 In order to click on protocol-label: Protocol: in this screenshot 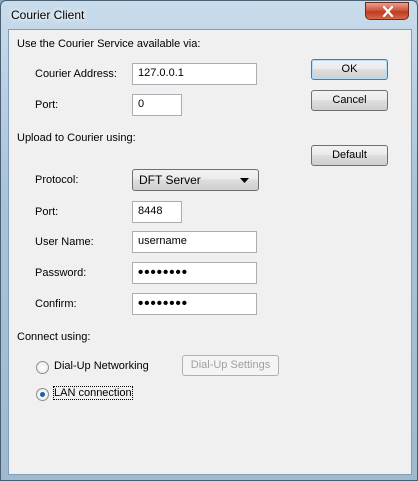, I will do `click(57, 180)`.